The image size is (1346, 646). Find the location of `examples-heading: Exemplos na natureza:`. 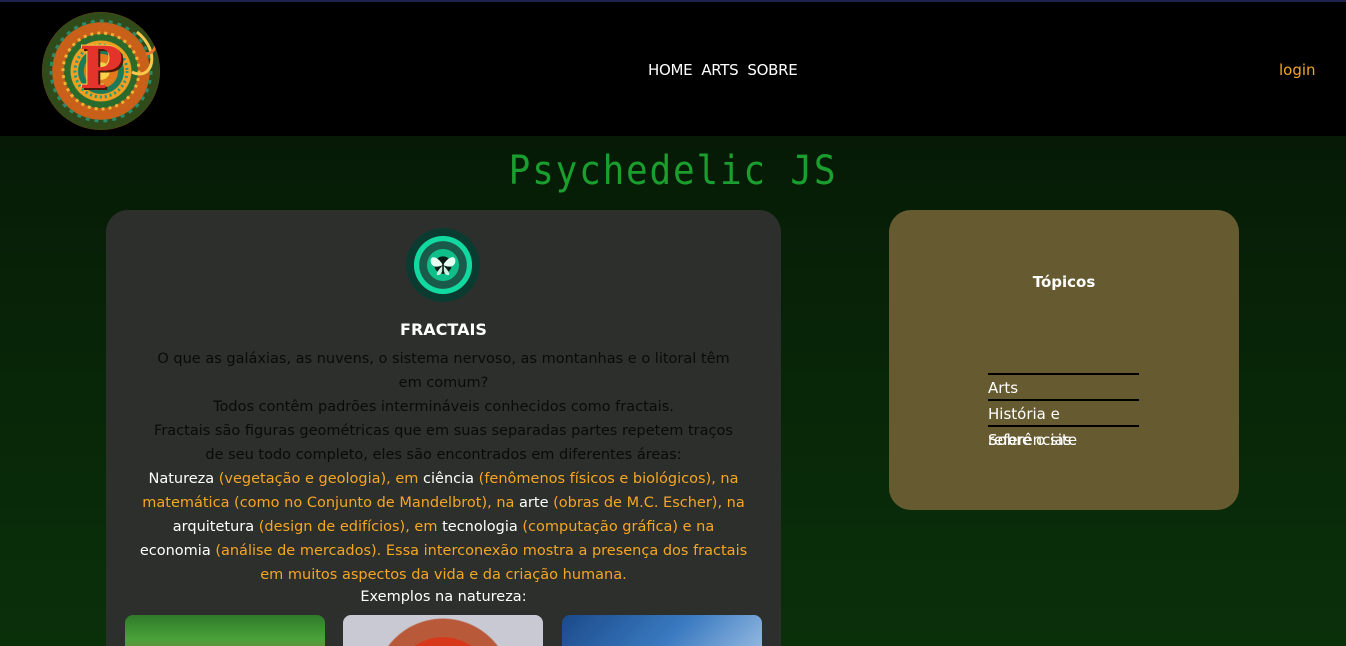

examples-heading: Exemplos na natureza: is located at coordinates (443, 597).